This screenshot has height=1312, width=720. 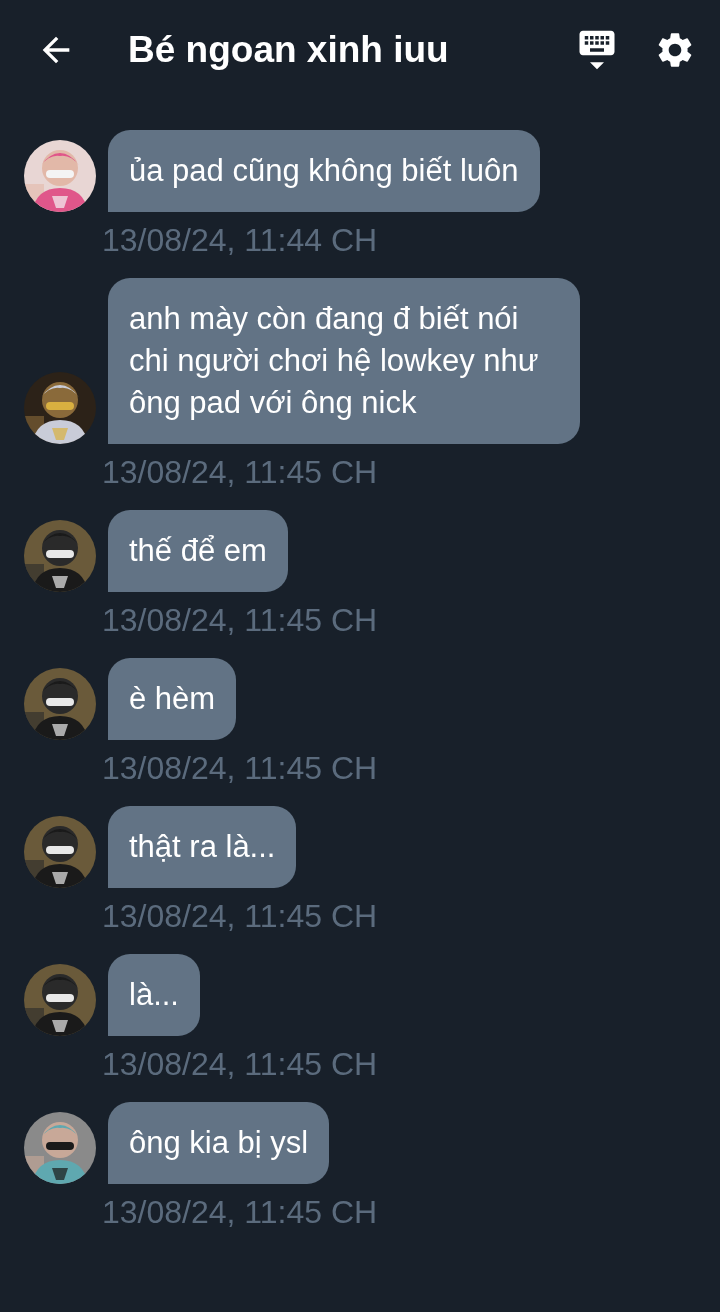 What do you see at coordinates (219, 1143) in the screenshot?
I see `message-bubble: ông kia bị ysl` at bounding box center [219, 1143].